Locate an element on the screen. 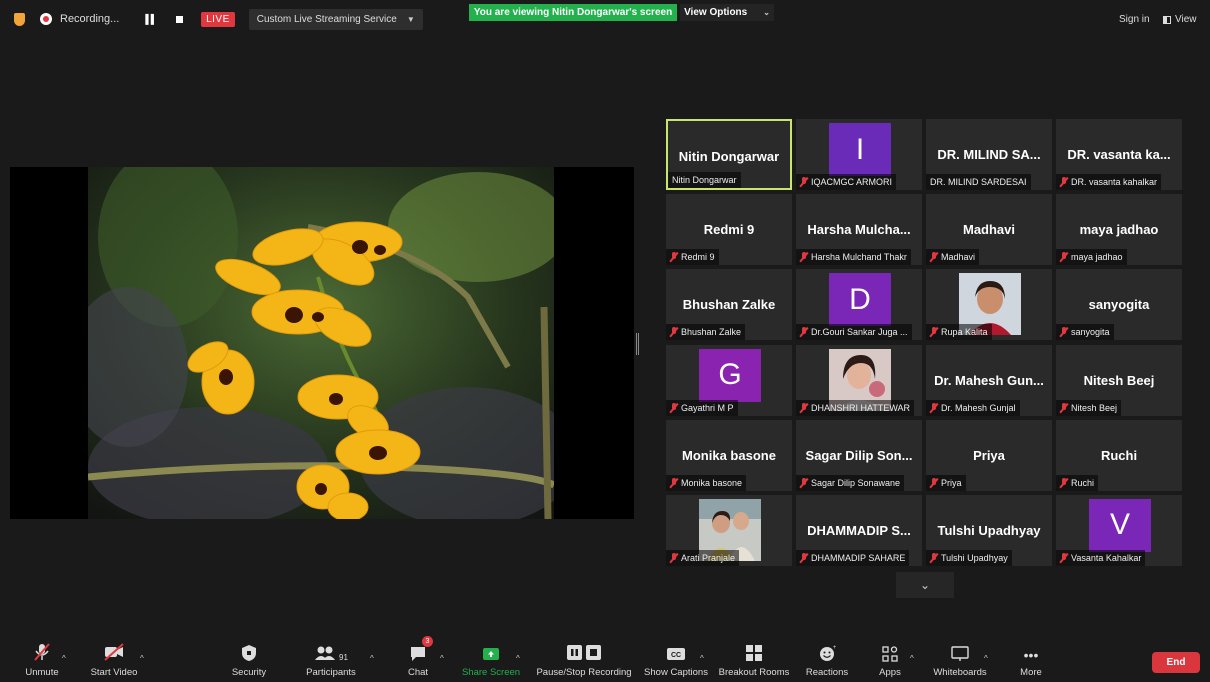 This screenshot has width=1210, height=682. participant-name-label: Sagar Dilip Sonawane is located at coordinates (856, 482).